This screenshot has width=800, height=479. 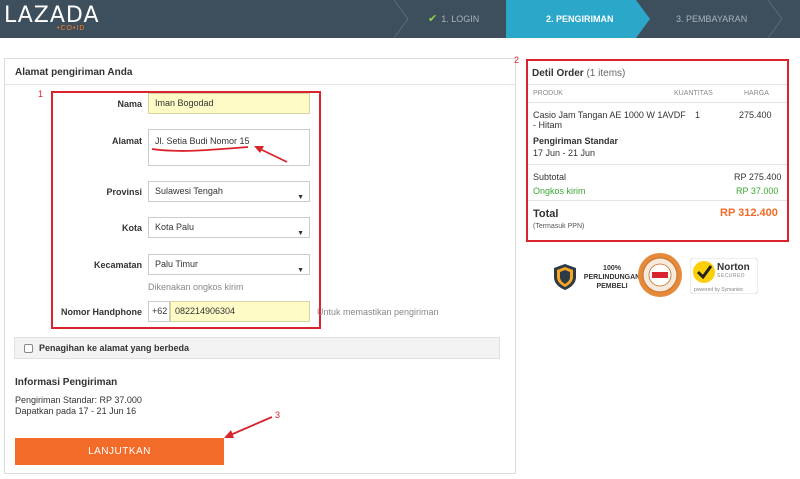 I want to click on shipping-cost-label: Ongkos kirim, so click(x=559, y=191).